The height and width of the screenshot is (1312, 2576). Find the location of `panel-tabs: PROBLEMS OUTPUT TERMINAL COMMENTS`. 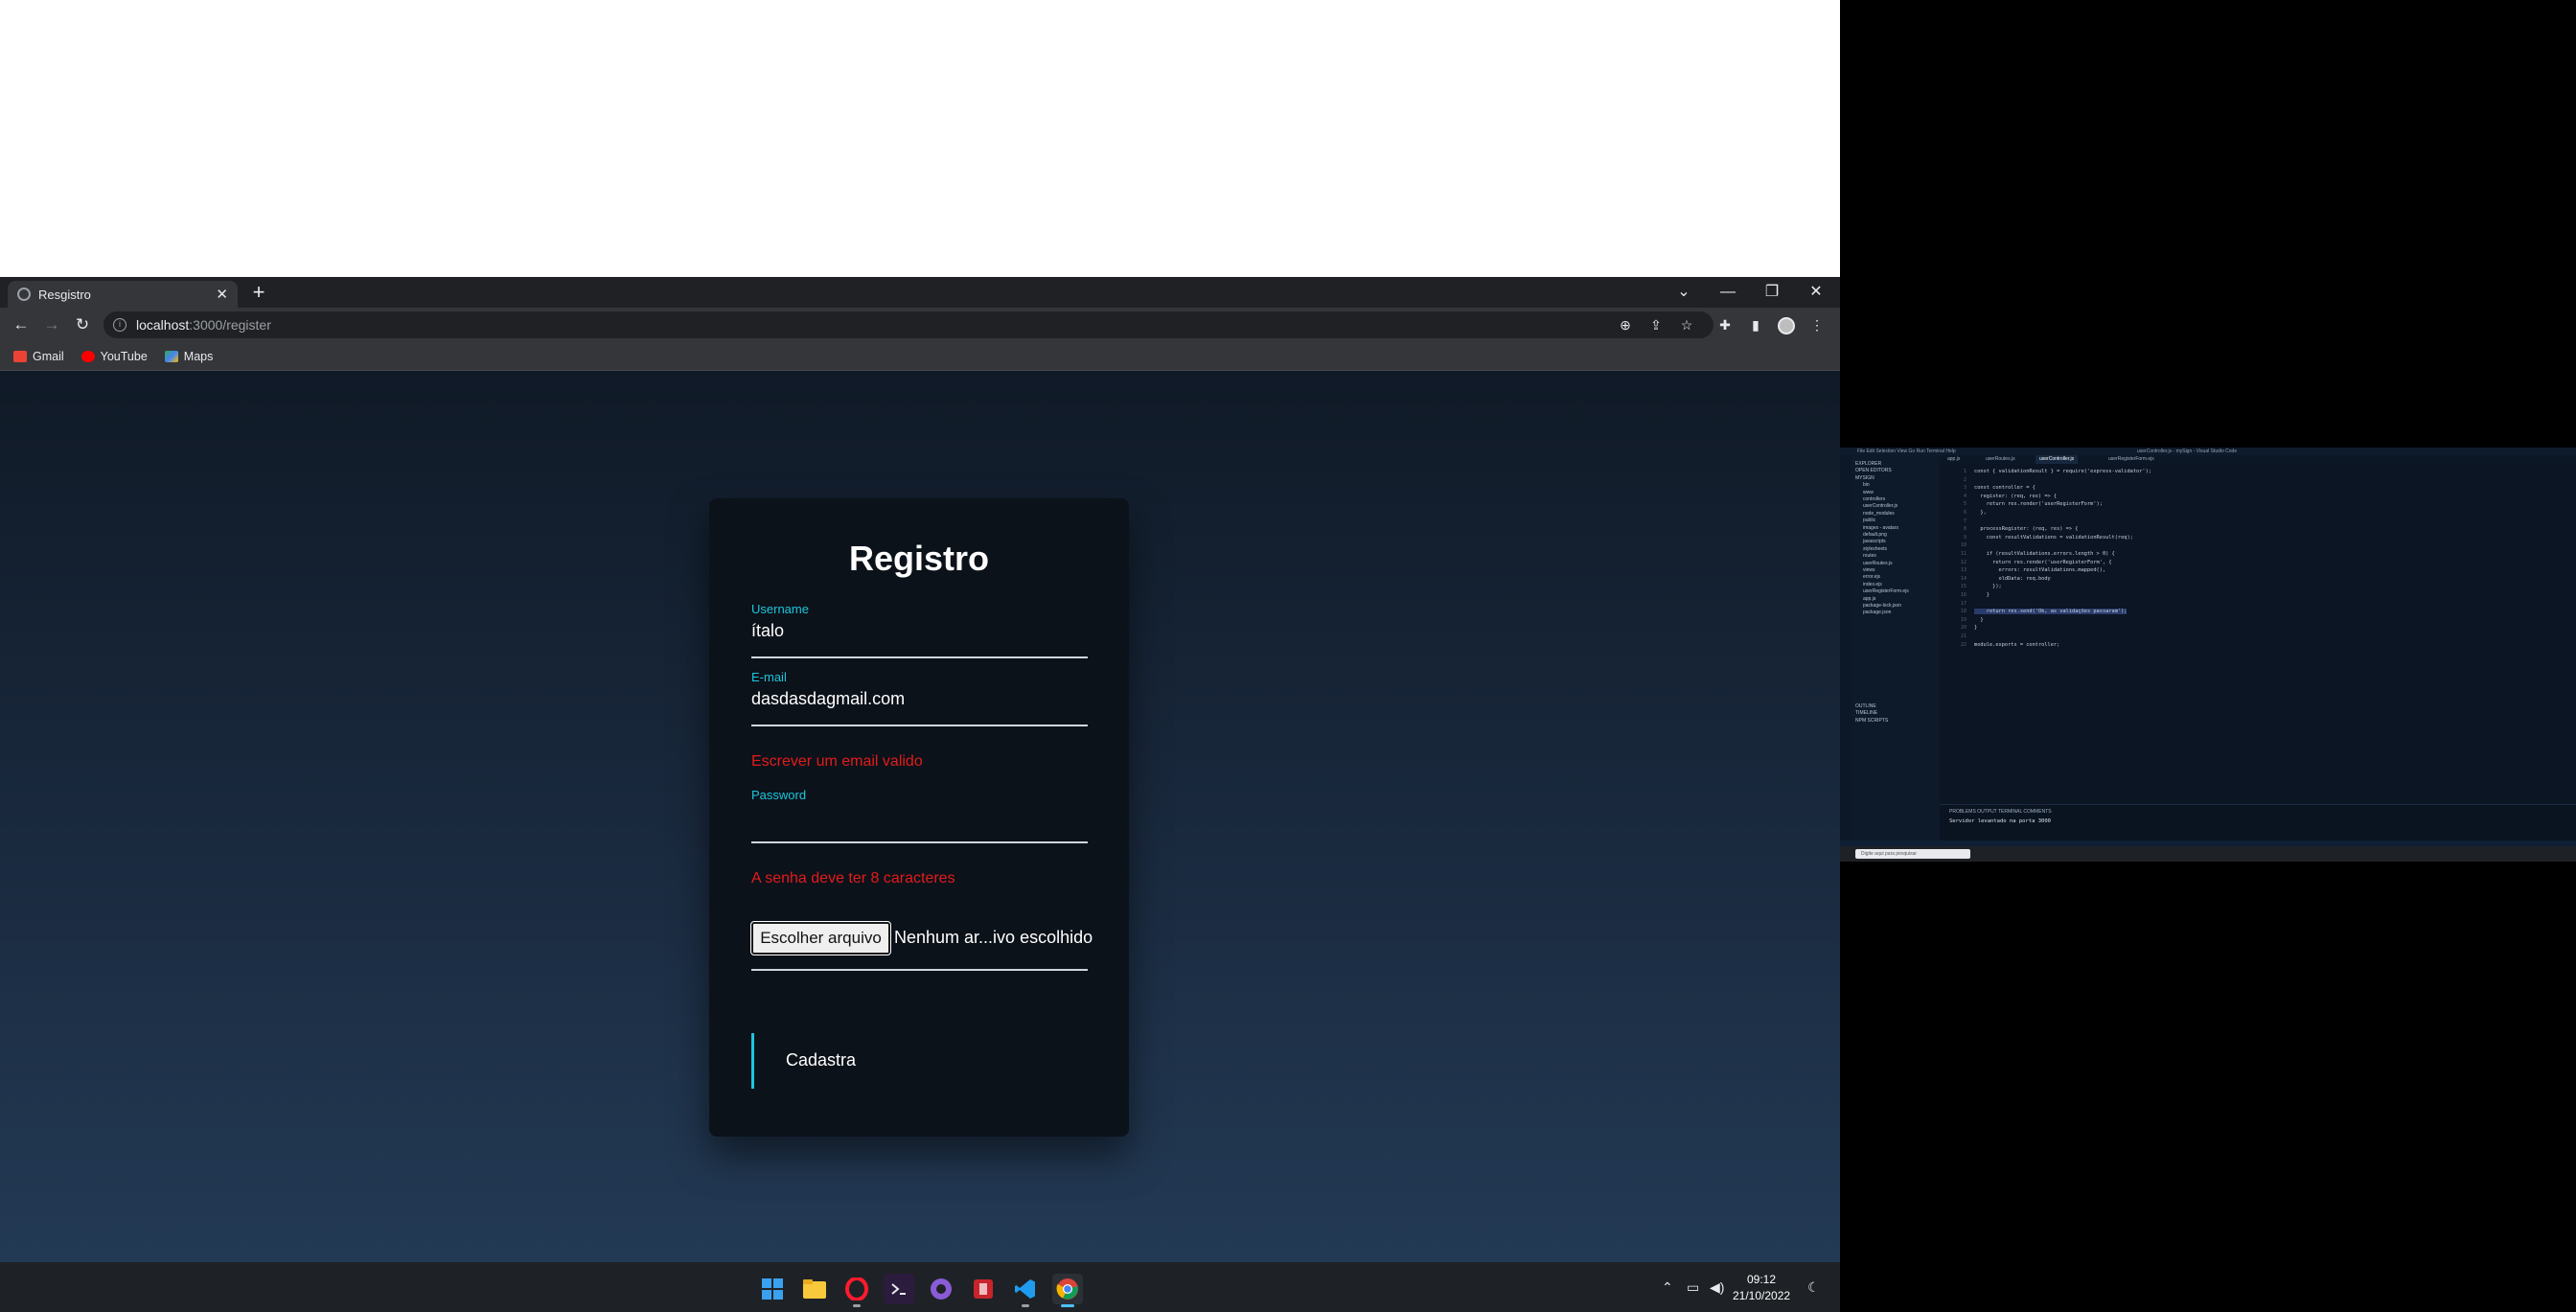

panel-tabs: PROBLEMS OUTPUT TERMINAL COMMENTS is located at coordinates (2000, 812).